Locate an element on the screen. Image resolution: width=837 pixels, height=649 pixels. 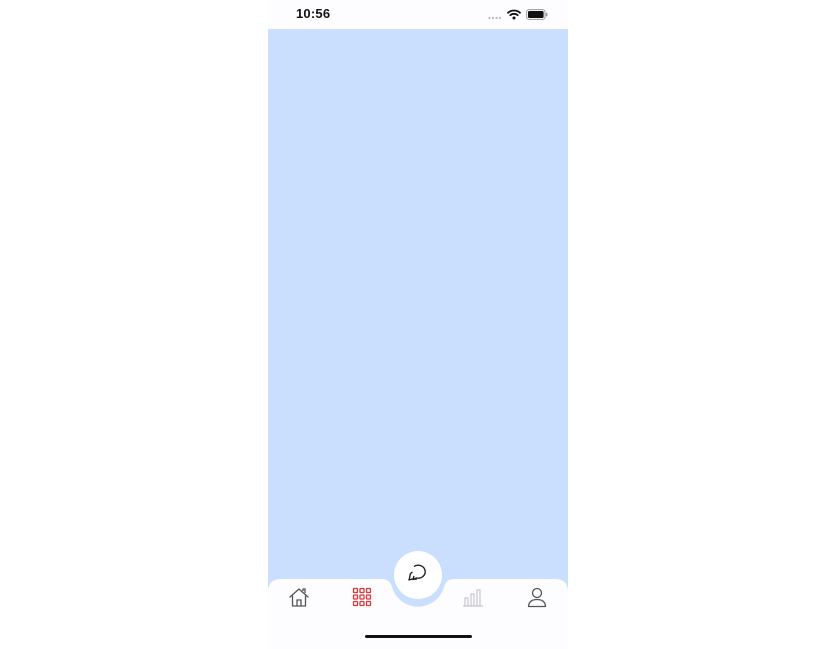
status-icons is located at coordinates (518, 16).